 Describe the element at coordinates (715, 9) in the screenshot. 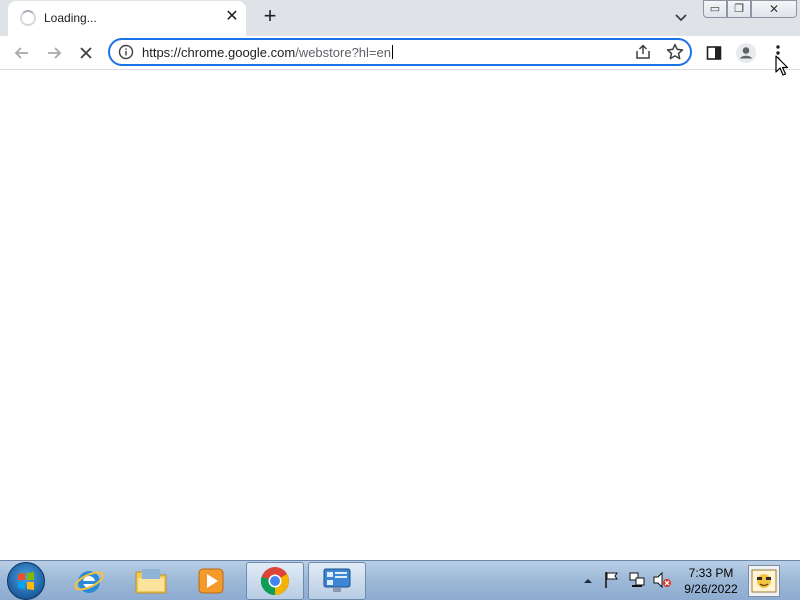

I see `minimize-button: ▭` at that location.